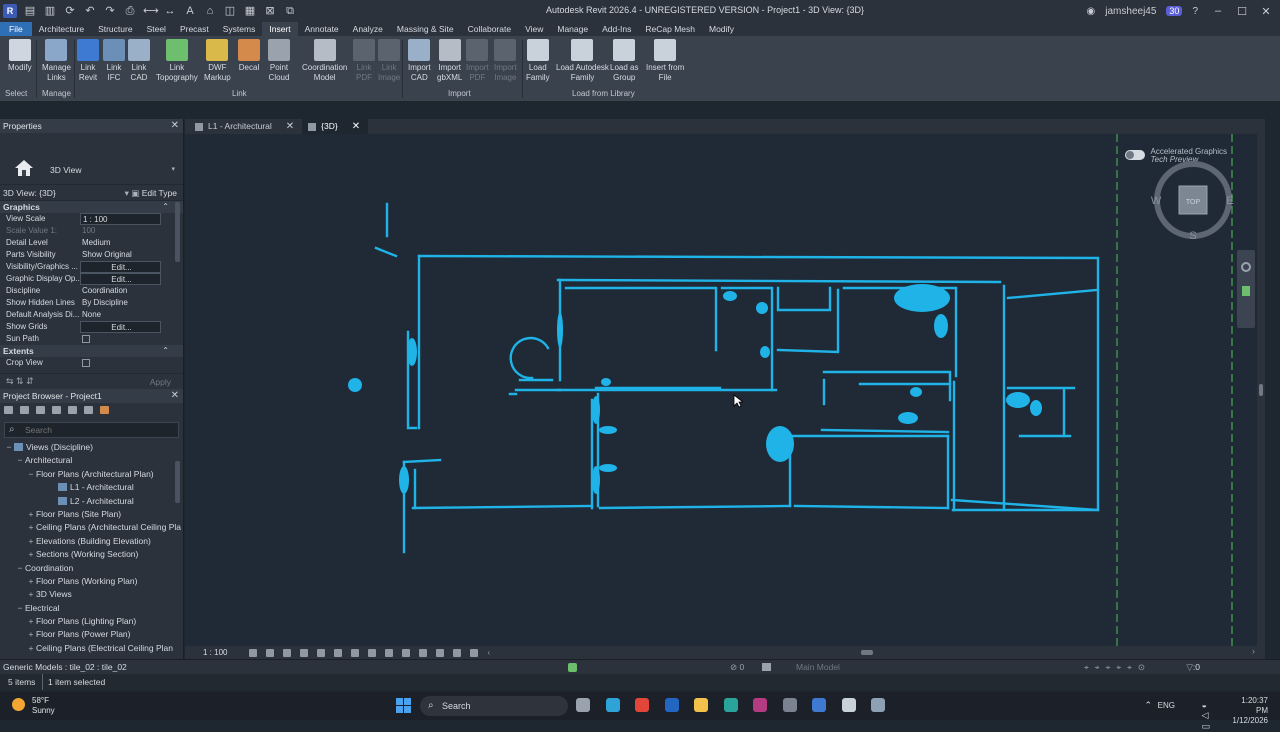 The height and width of the screenshot is (732, 1280). Describe the element at coordinates (91, 648) in the screenshot. I see `tree-item: + Ceiling Plans (Electrical Ceiling Plan` at that location.